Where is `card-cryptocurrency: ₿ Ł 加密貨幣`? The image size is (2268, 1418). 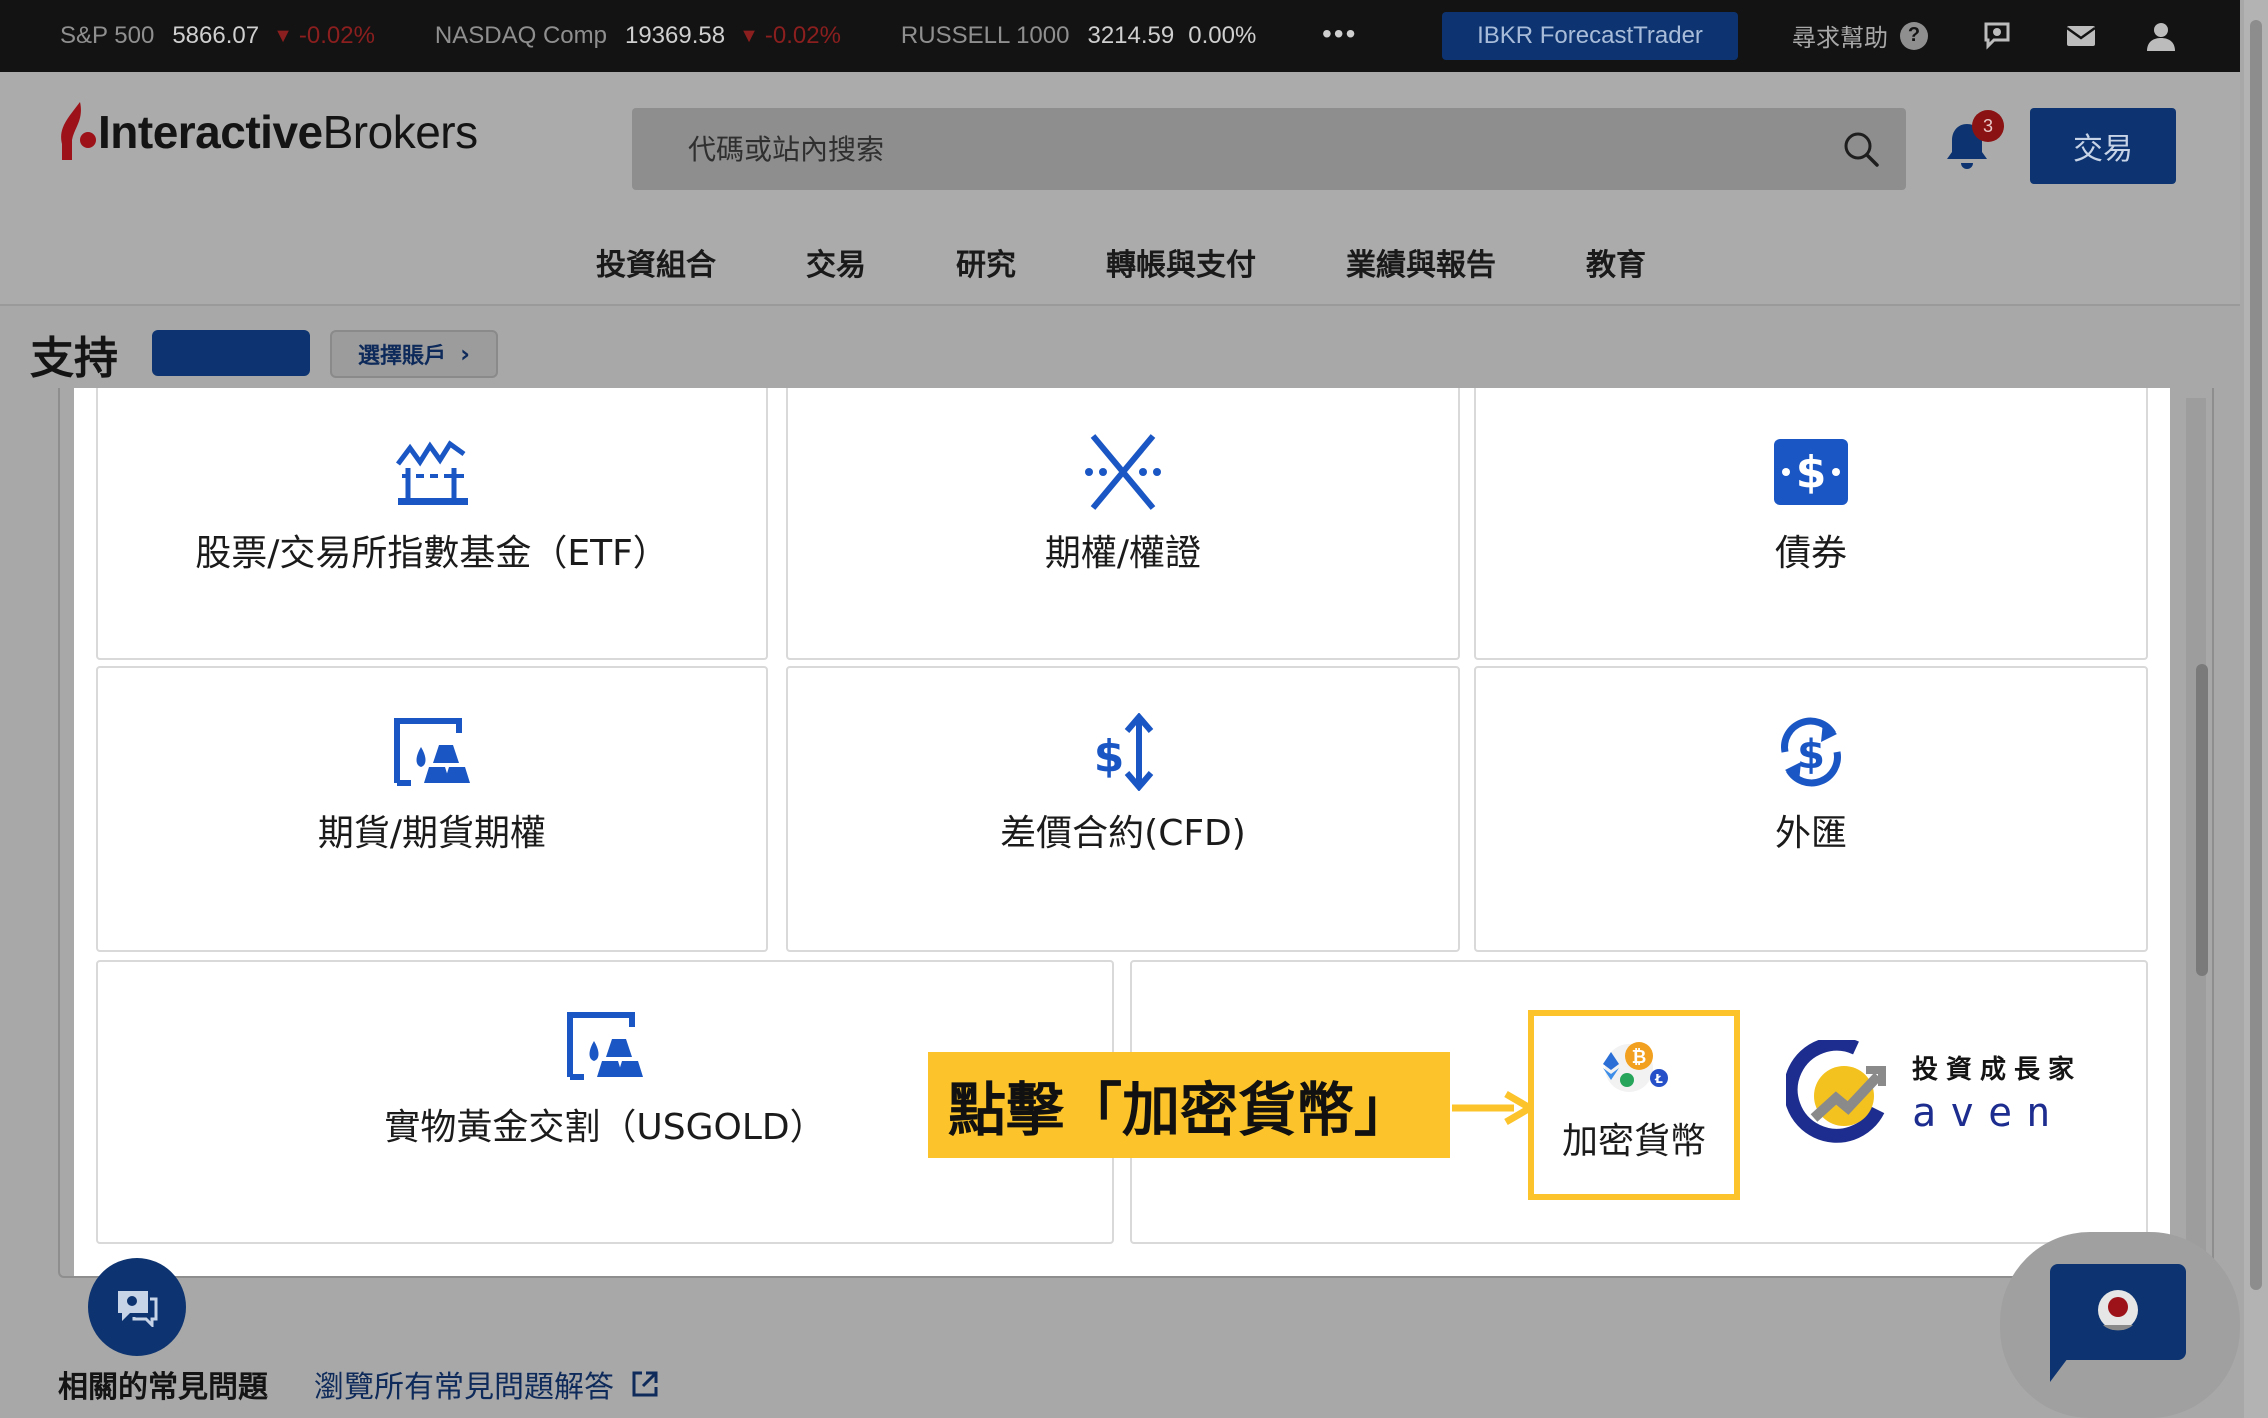 card-cryptocurrency: ₿ Ł 加密貨幣 is located at coordinates (1634, 1105).